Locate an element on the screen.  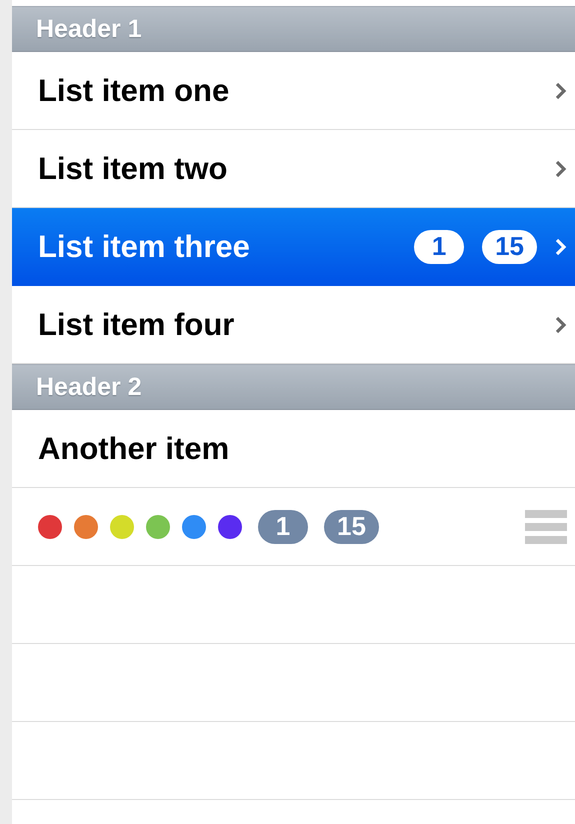
section-header: Header 2 is located at coordinates (293, 387).